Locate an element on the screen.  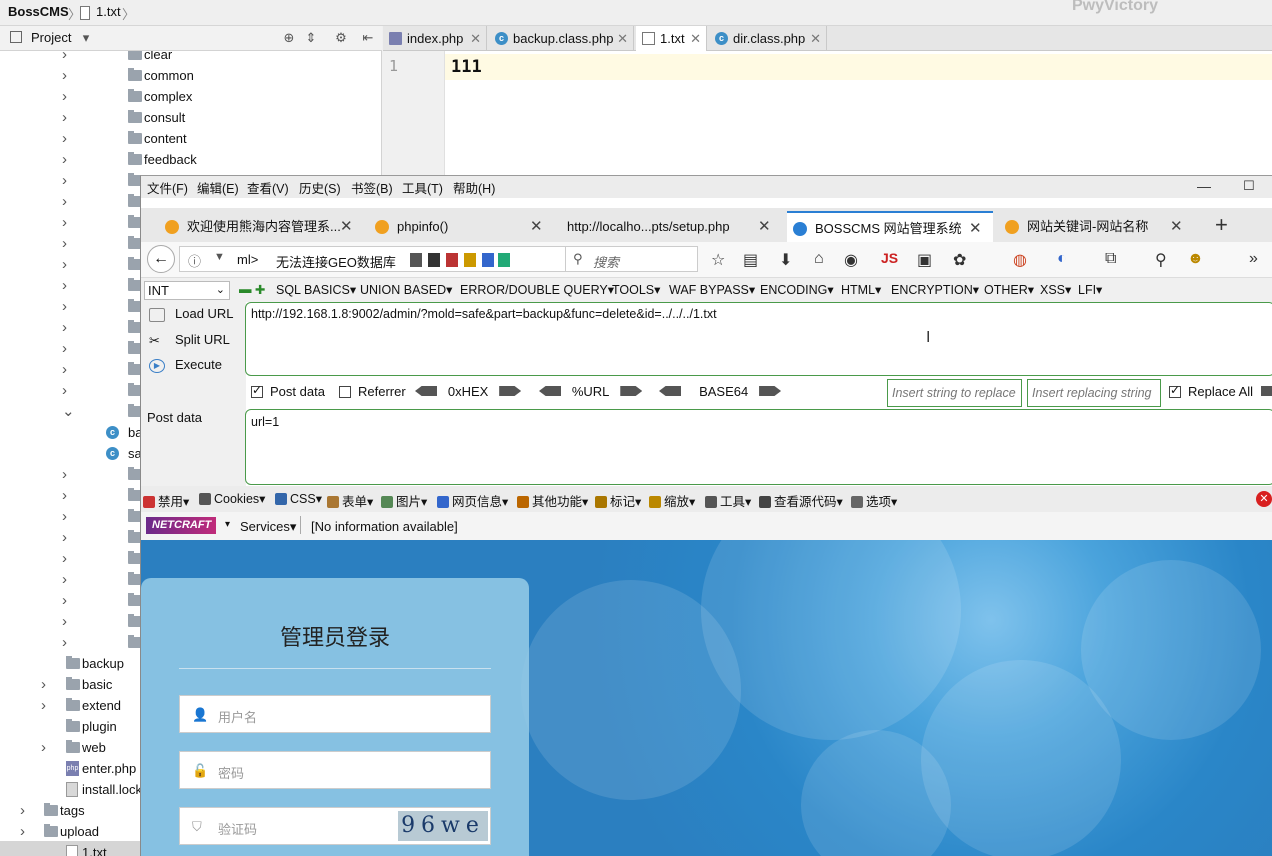
split-url-button: ✂ Split URL is located at coordinates (189, 340).